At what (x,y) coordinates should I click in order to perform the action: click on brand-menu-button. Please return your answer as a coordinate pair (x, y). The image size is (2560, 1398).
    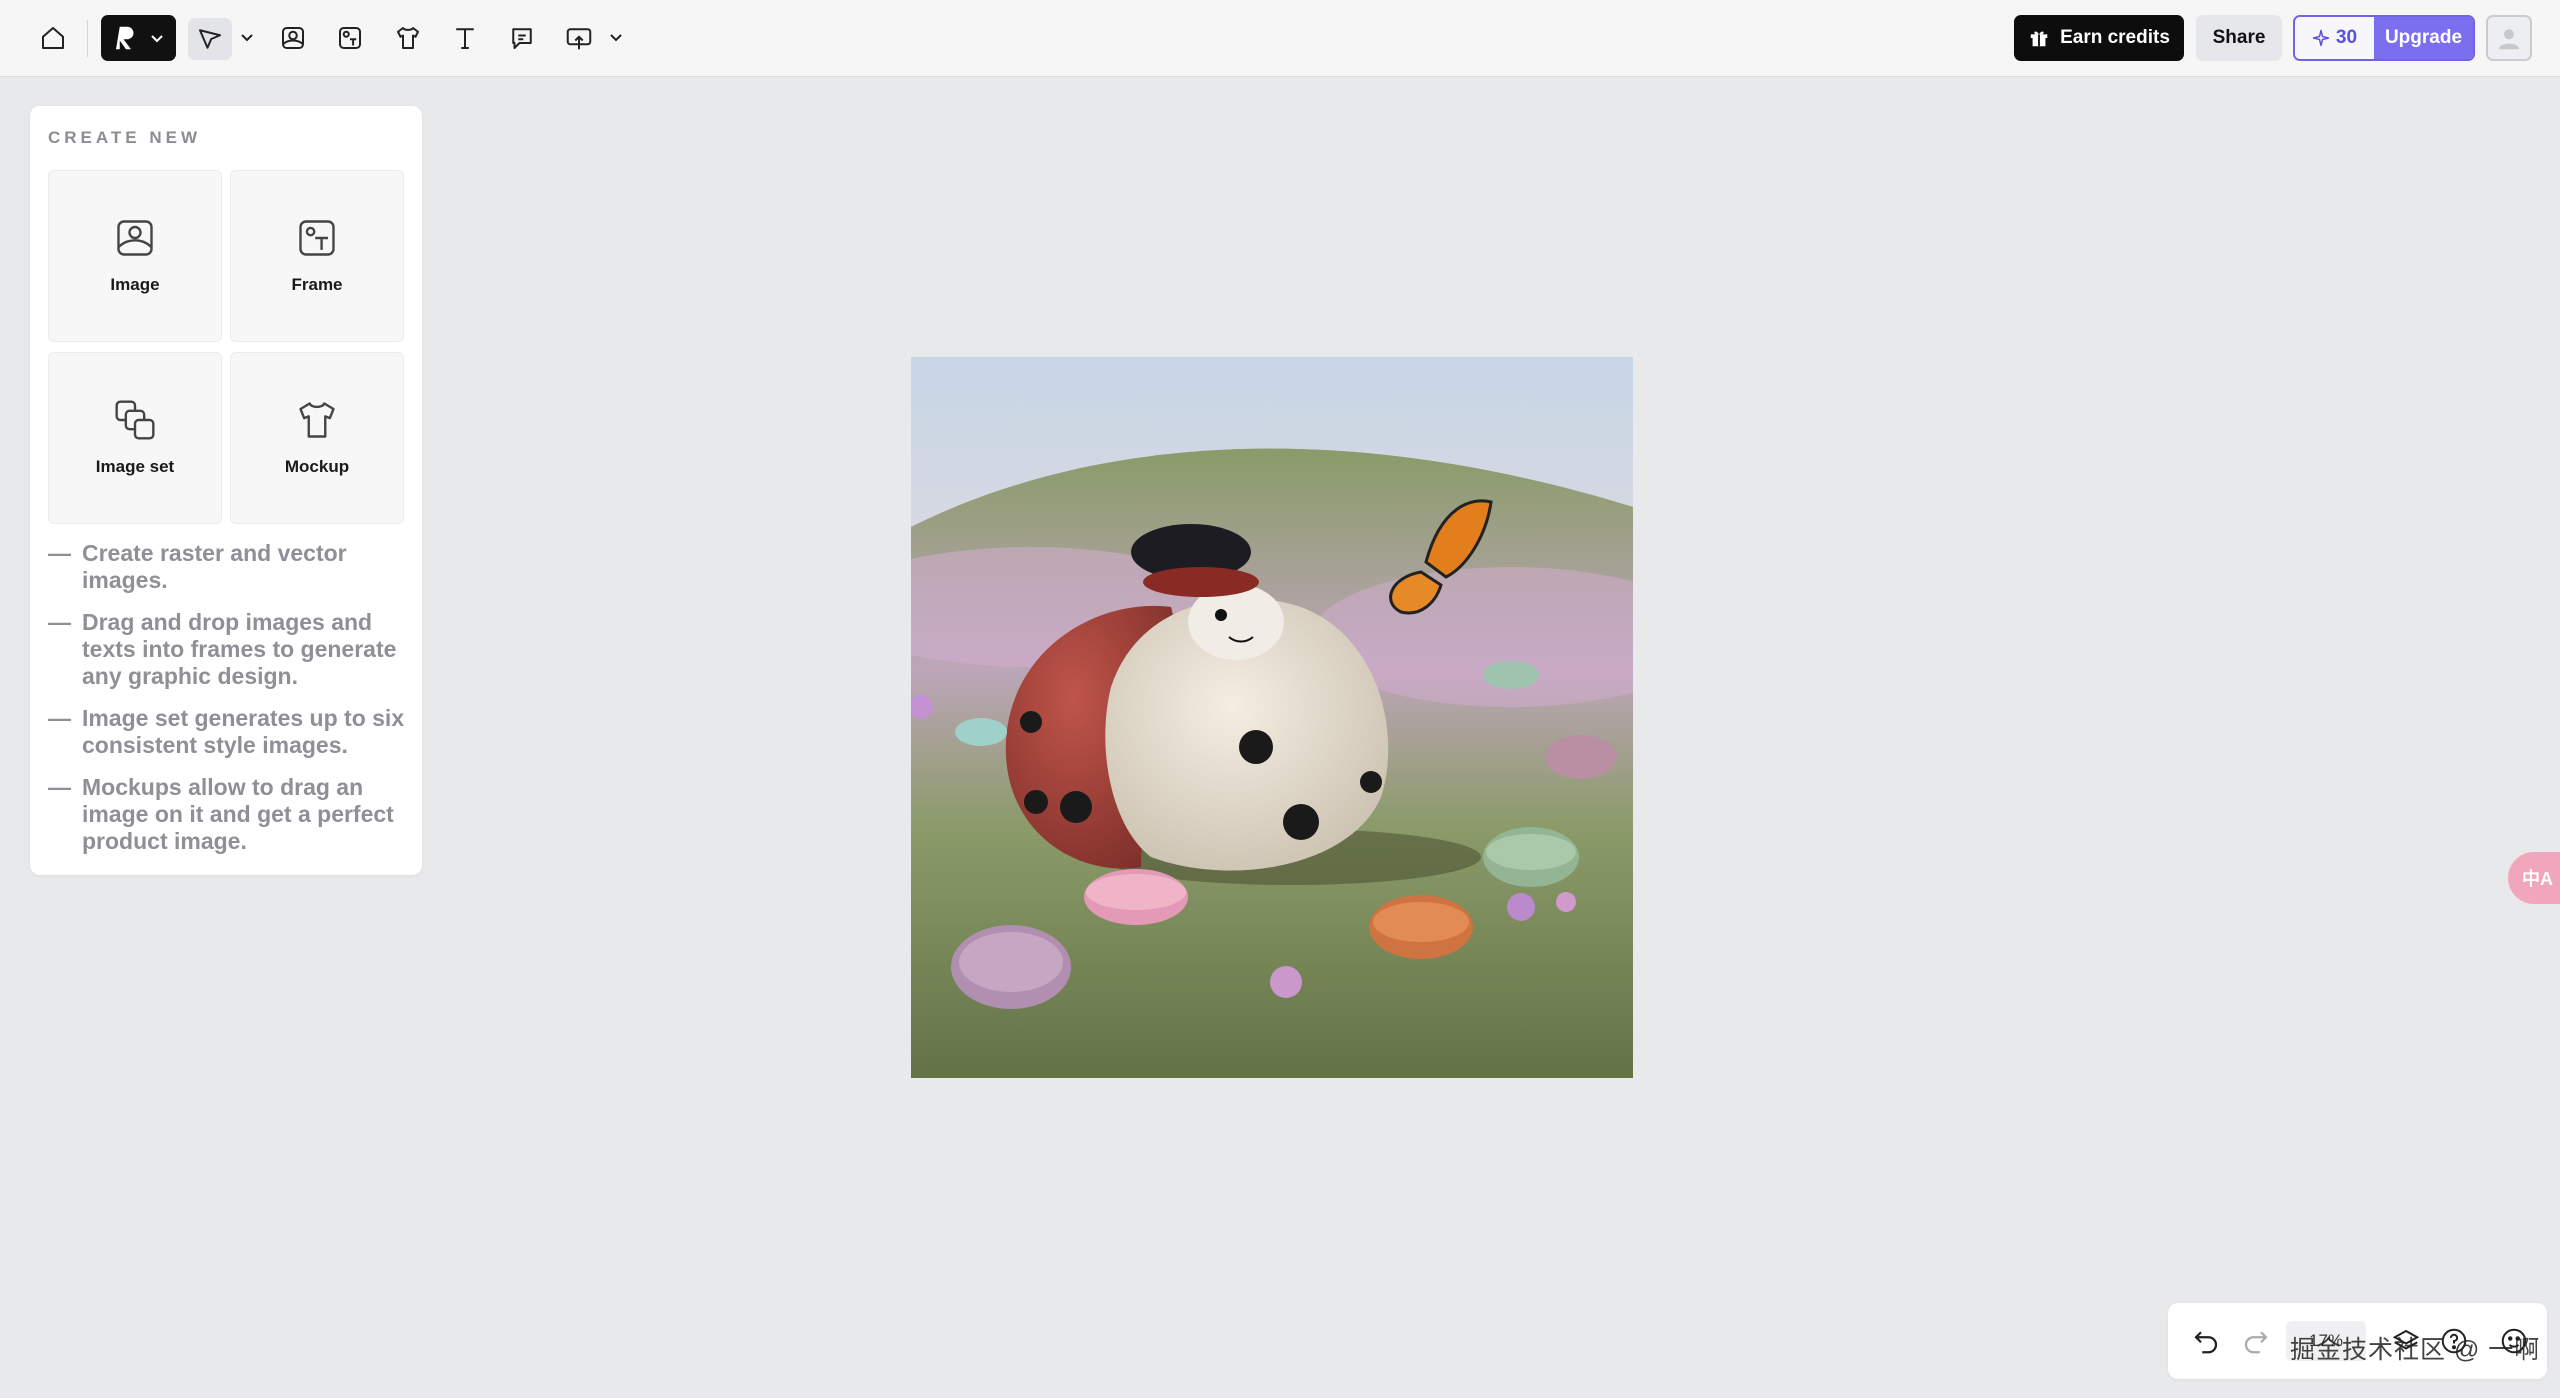
    Looking at the image, I should click on (138, 38).